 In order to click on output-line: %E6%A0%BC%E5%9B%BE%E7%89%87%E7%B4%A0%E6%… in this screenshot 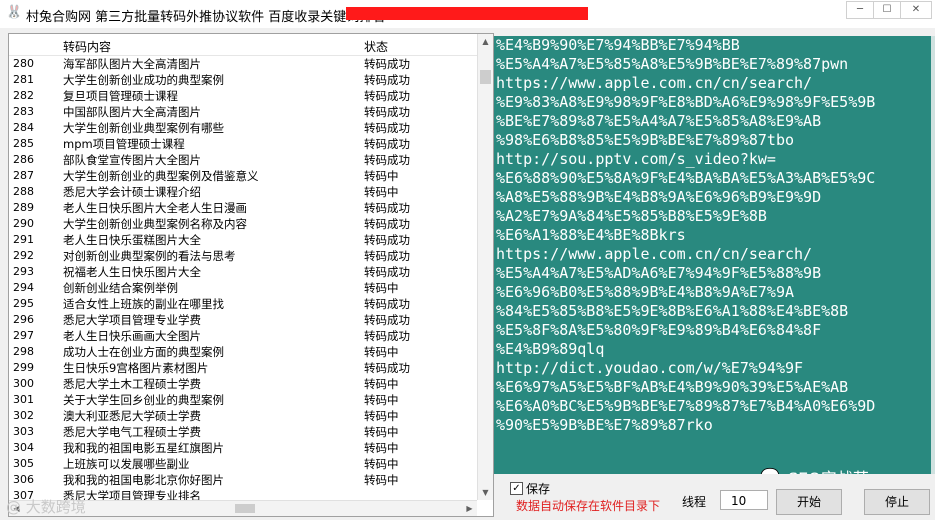, I will do `click(686, 406)`.